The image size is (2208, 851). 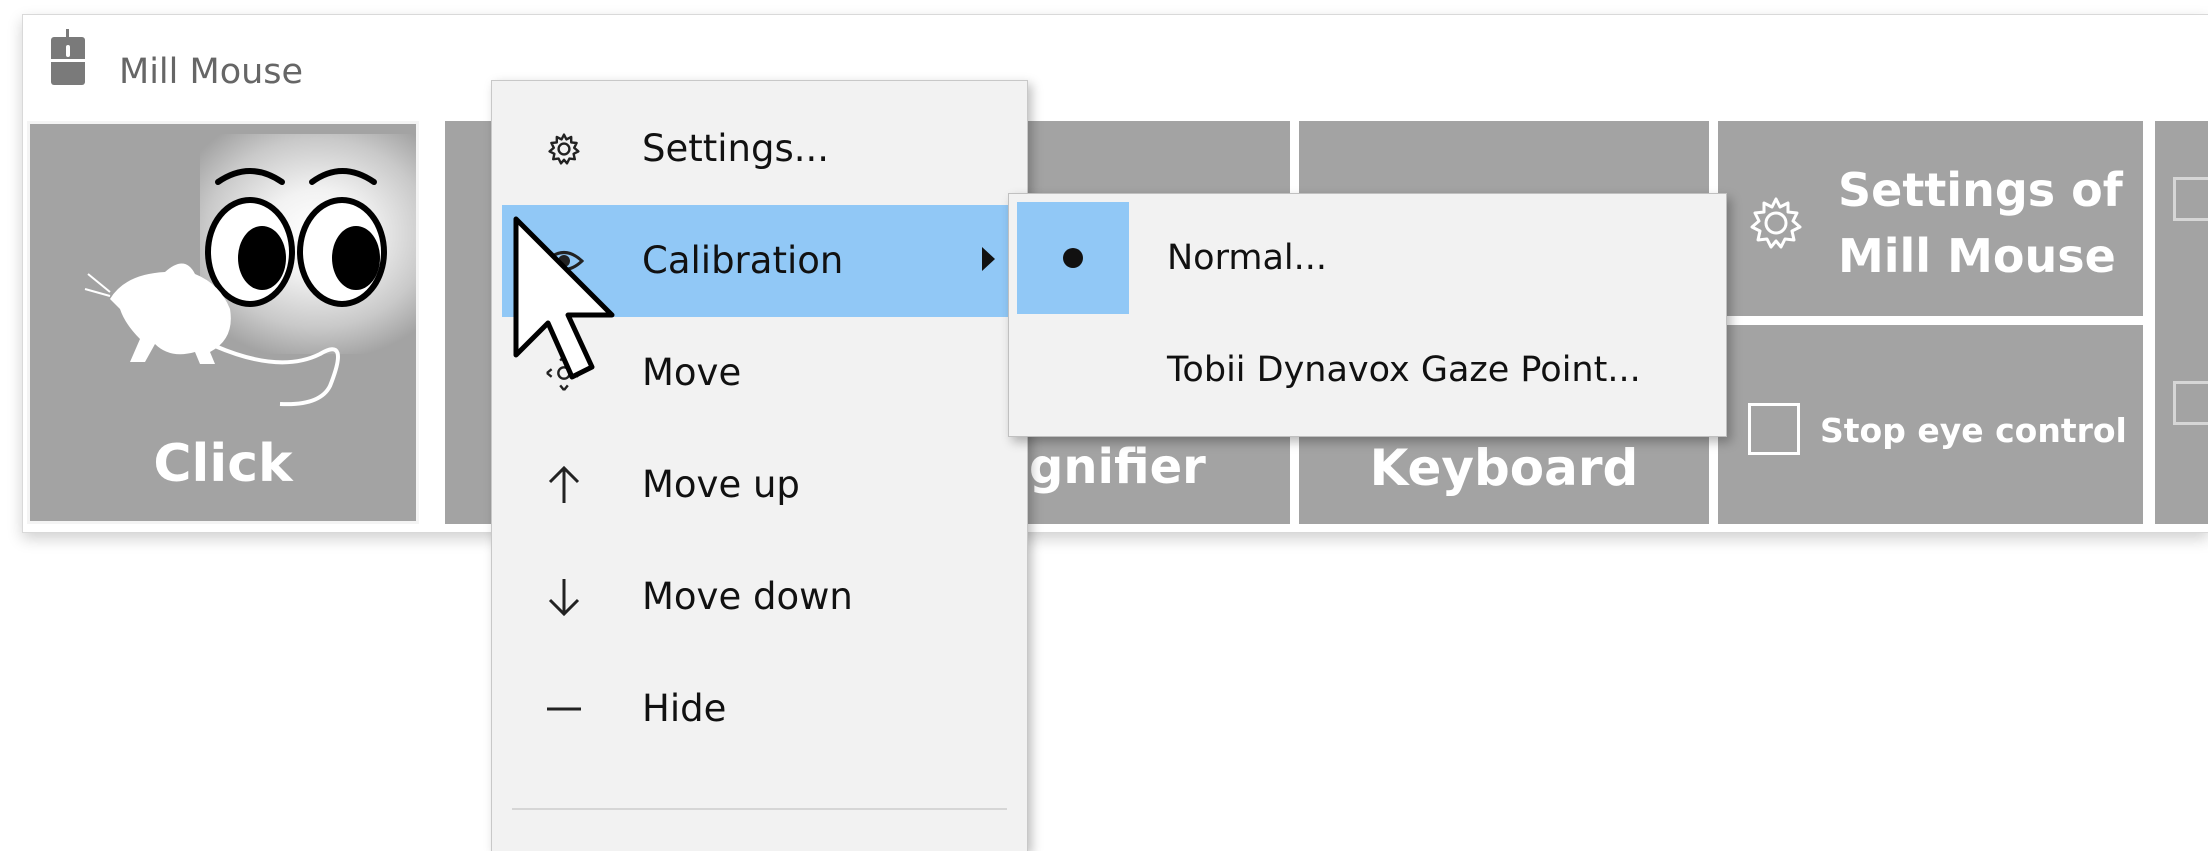 I want to click on magnifier-label: gnifier, so click(x=1117, y=467).